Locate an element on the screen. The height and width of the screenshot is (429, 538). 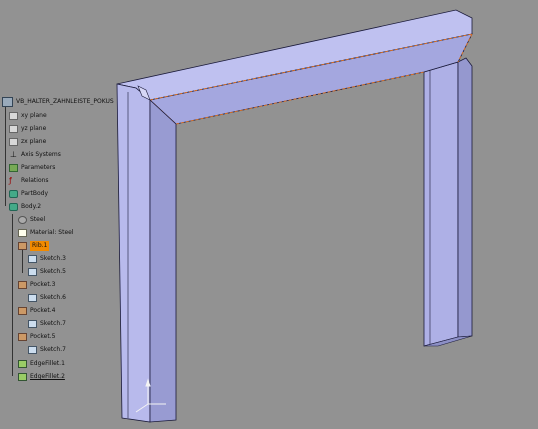
rib-icon is located at coordinates (22, 246).